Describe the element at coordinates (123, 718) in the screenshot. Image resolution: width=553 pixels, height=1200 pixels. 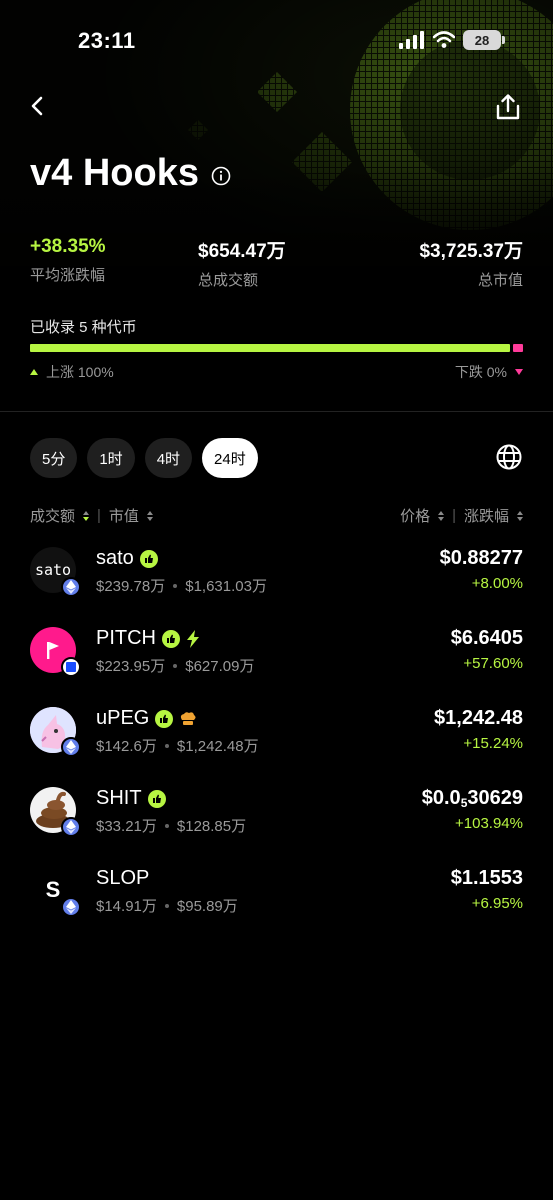
I see `token-name: uPEG` at that location.